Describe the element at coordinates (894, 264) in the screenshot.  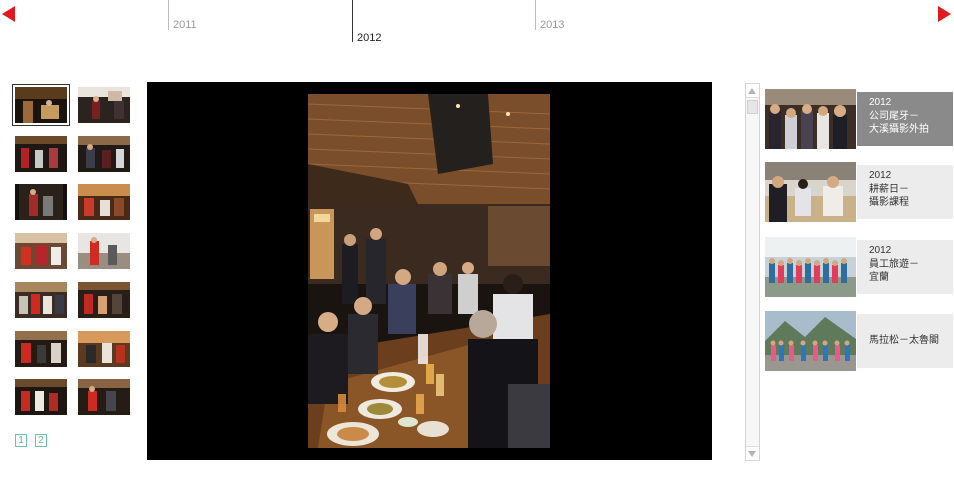
I see `album-title-line1: 員工旅遊－` at that location.